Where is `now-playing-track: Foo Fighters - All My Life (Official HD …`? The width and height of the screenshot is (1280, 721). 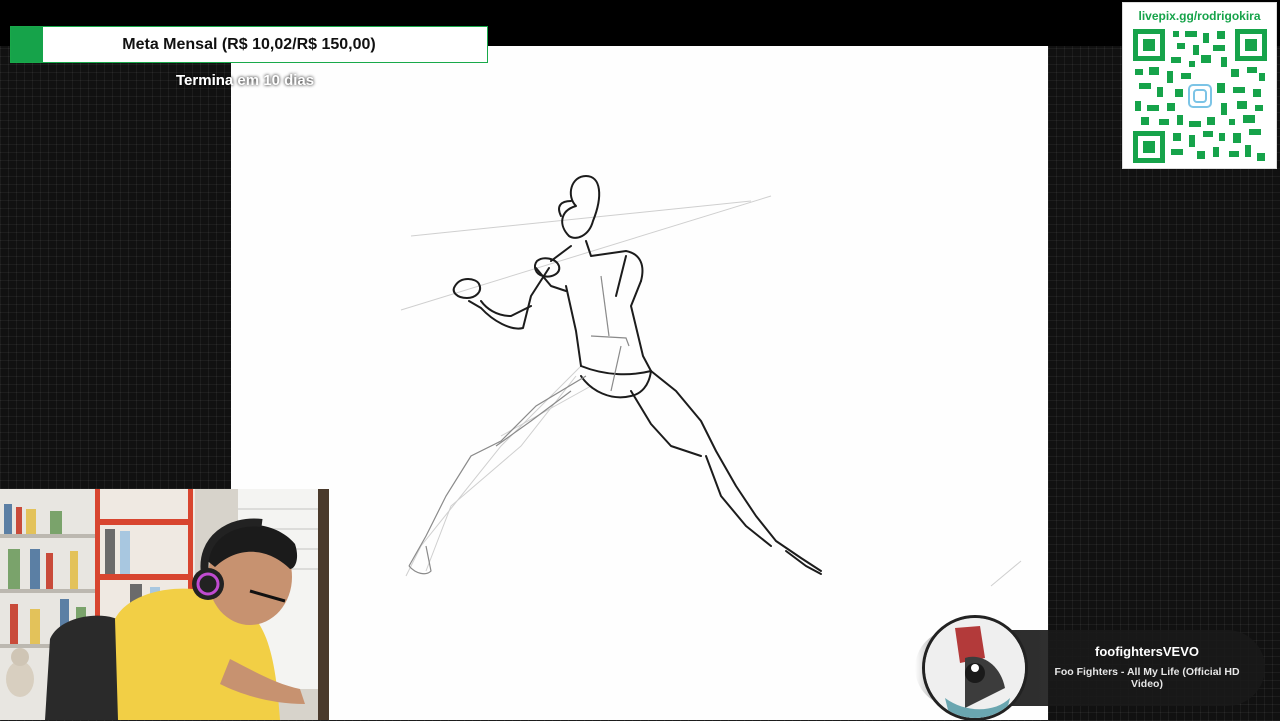
now-playing-track: Foo Fighters - All My Life (Official HD … is located at coordinates (1147, 678).